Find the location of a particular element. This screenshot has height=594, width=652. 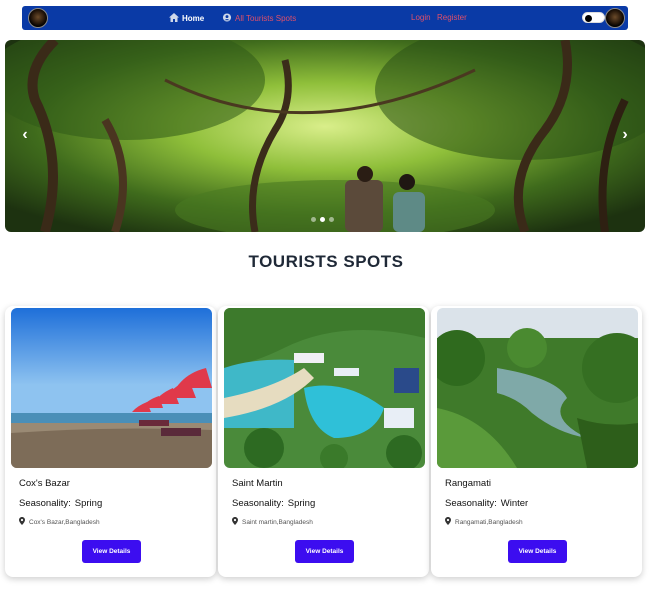

login-link: Login is located at coordinates (421, 18).